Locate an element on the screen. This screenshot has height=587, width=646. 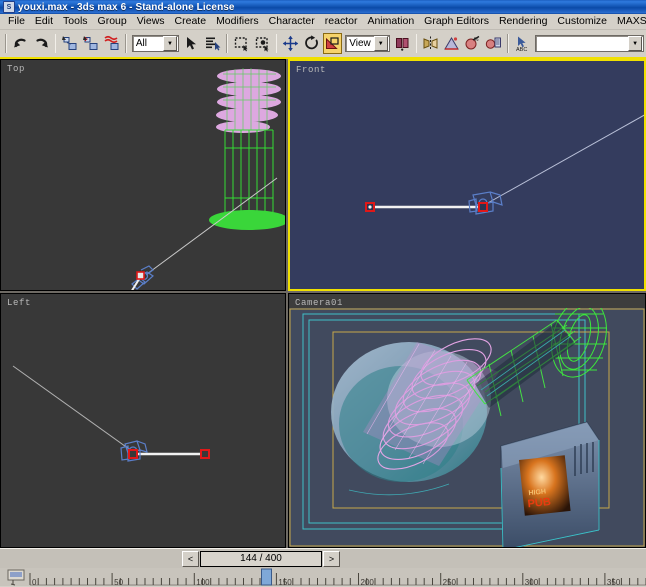
frame-counter-display: 144 / 400 is located at coordinates (261, 558).